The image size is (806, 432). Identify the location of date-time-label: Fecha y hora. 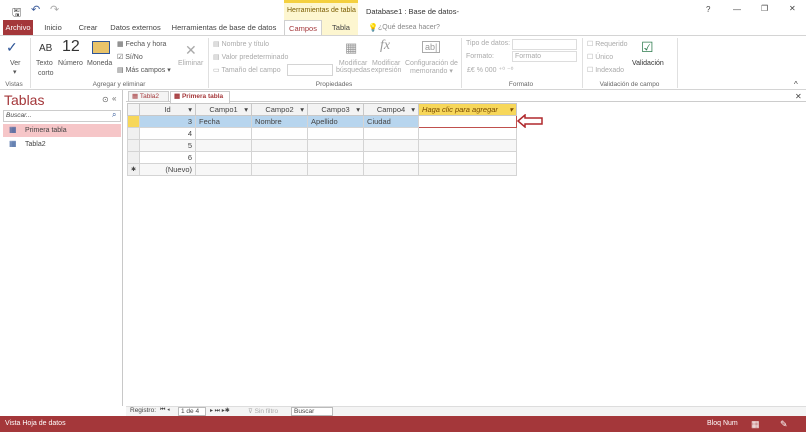
(146, 44).